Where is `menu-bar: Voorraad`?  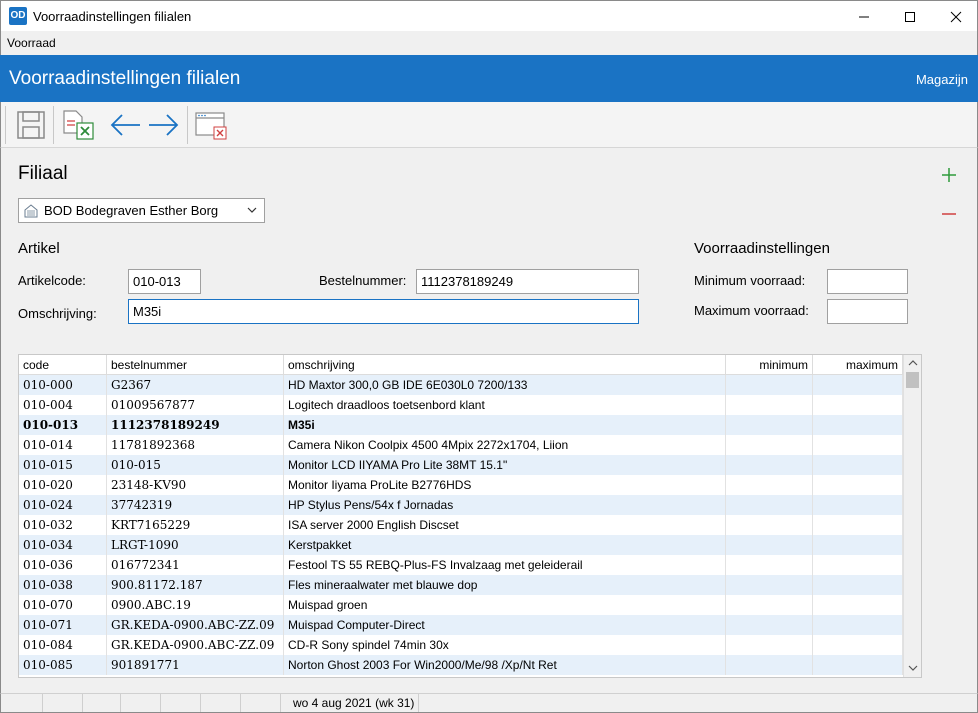
menu-bar: Voorraad is located at coordinates (489, 43).